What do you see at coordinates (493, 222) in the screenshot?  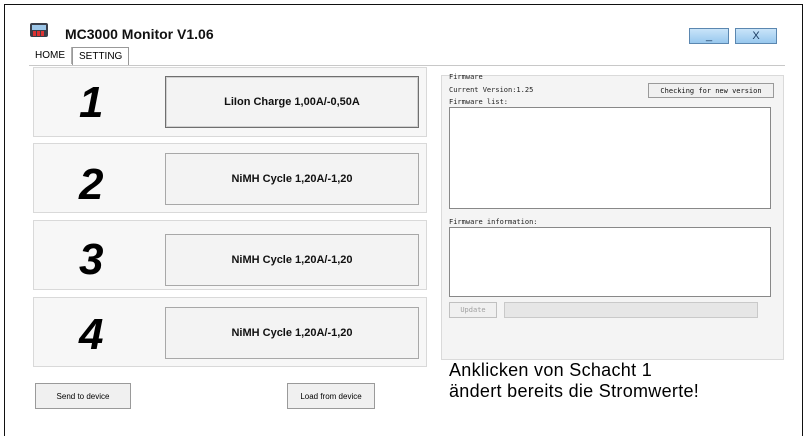 I see `firmware-info-label: Firmware information:` at bounding box center [493, 222].